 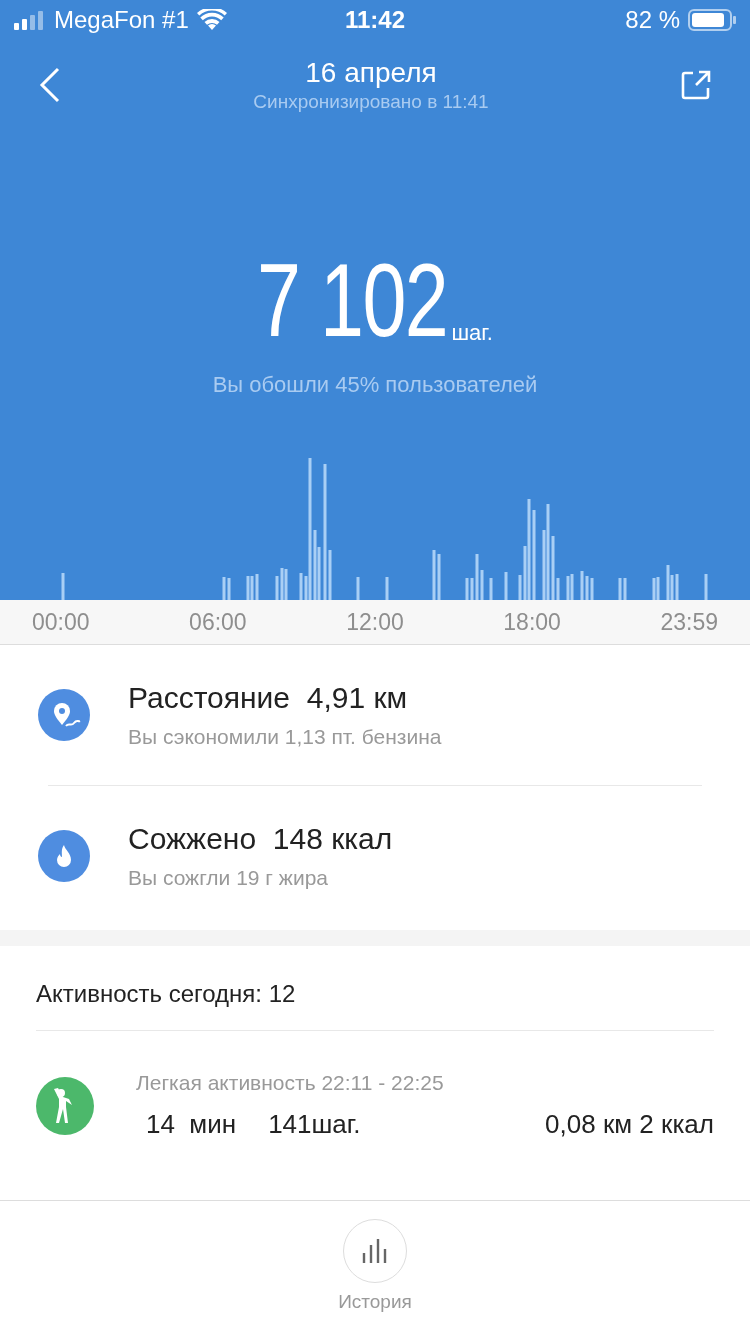 What do you see at coordinates (61, 622) in the screenshot?
I see `time-label: 00:00` at bounding box center [61, 622].